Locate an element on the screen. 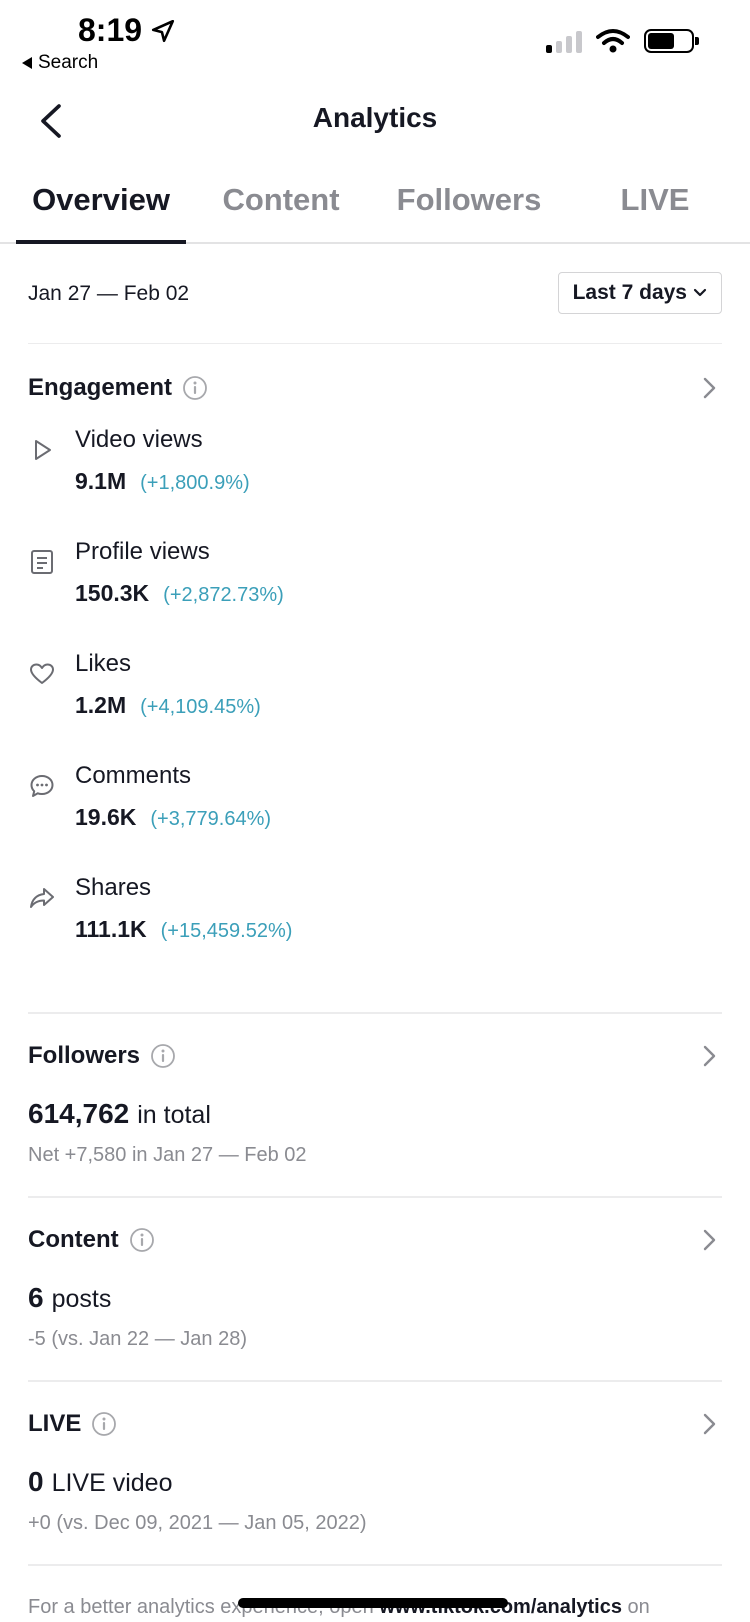 The image size is (750, 1622). heart-icon is located at coordinates (42, 673).